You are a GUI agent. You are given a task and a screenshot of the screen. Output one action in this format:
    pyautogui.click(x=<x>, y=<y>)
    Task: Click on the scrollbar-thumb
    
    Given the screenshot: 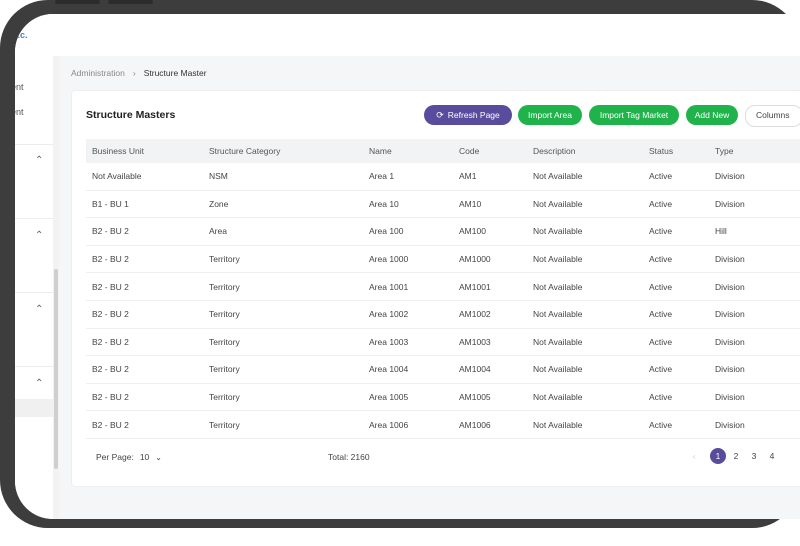 What is the action you would take?
    pyautogui.click(x=56, y=369)
    